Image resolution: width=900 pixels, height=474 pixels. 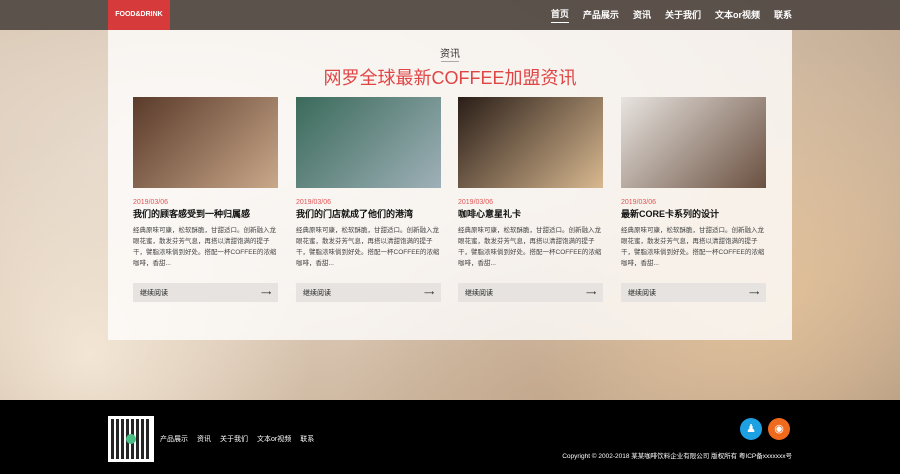 What do you see at coordinates (737, 15) in the screenshot?
I see `nav-media: 文本or视频` at bounding box center [737, 15].